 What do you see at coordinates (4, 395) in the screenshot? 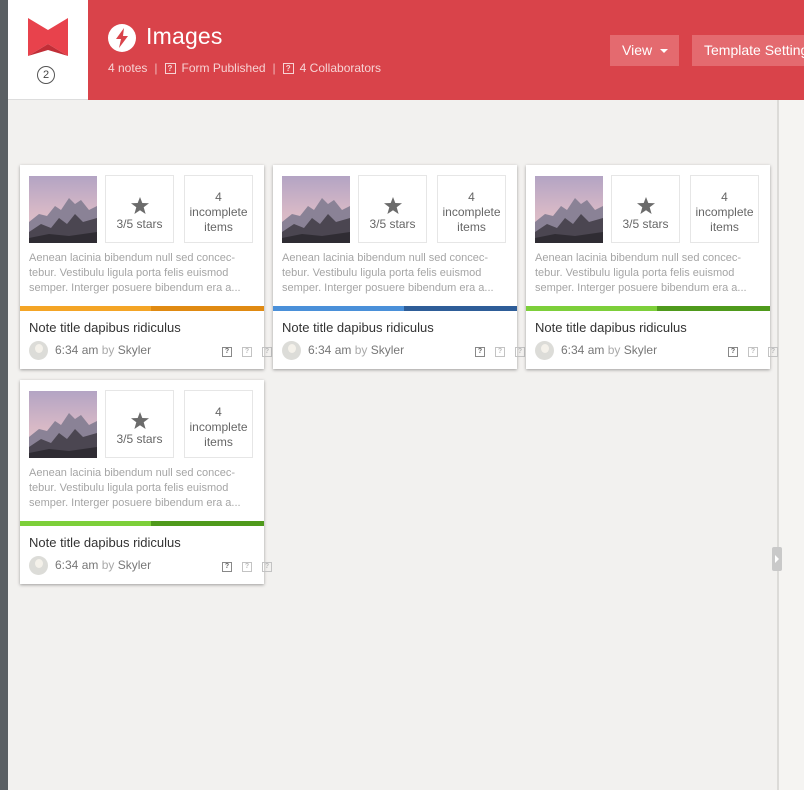
I see `left-rail` at bounding box center [4, 395].